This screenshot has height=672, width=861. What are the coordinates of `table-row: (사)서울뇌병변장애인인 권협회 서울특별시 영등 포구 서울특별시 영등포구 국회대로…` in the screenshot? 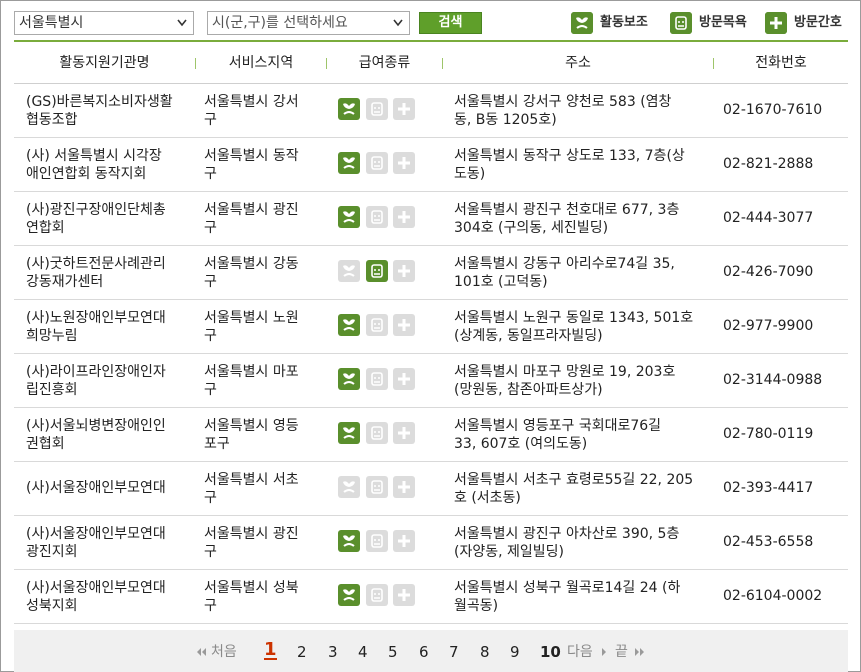 It's located at (431, 435).